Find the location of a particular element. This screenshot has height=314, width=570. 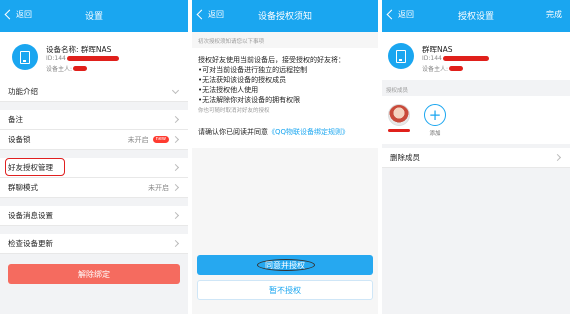

remark-label: 备注 is located at coordinates (15, 119).